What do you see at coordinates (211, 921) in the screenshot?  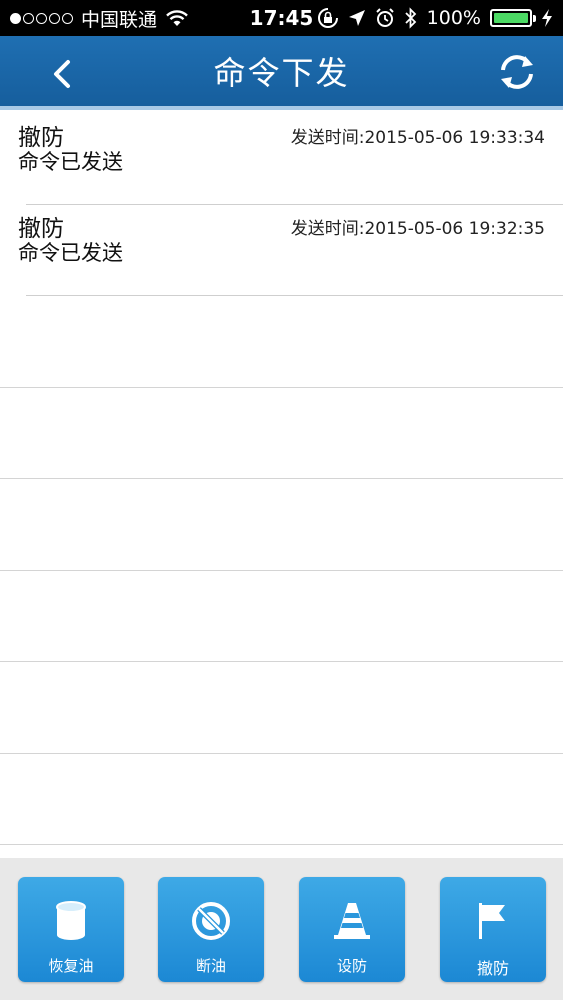 I see `prohibited-icon` at bounding box center [211, 921].